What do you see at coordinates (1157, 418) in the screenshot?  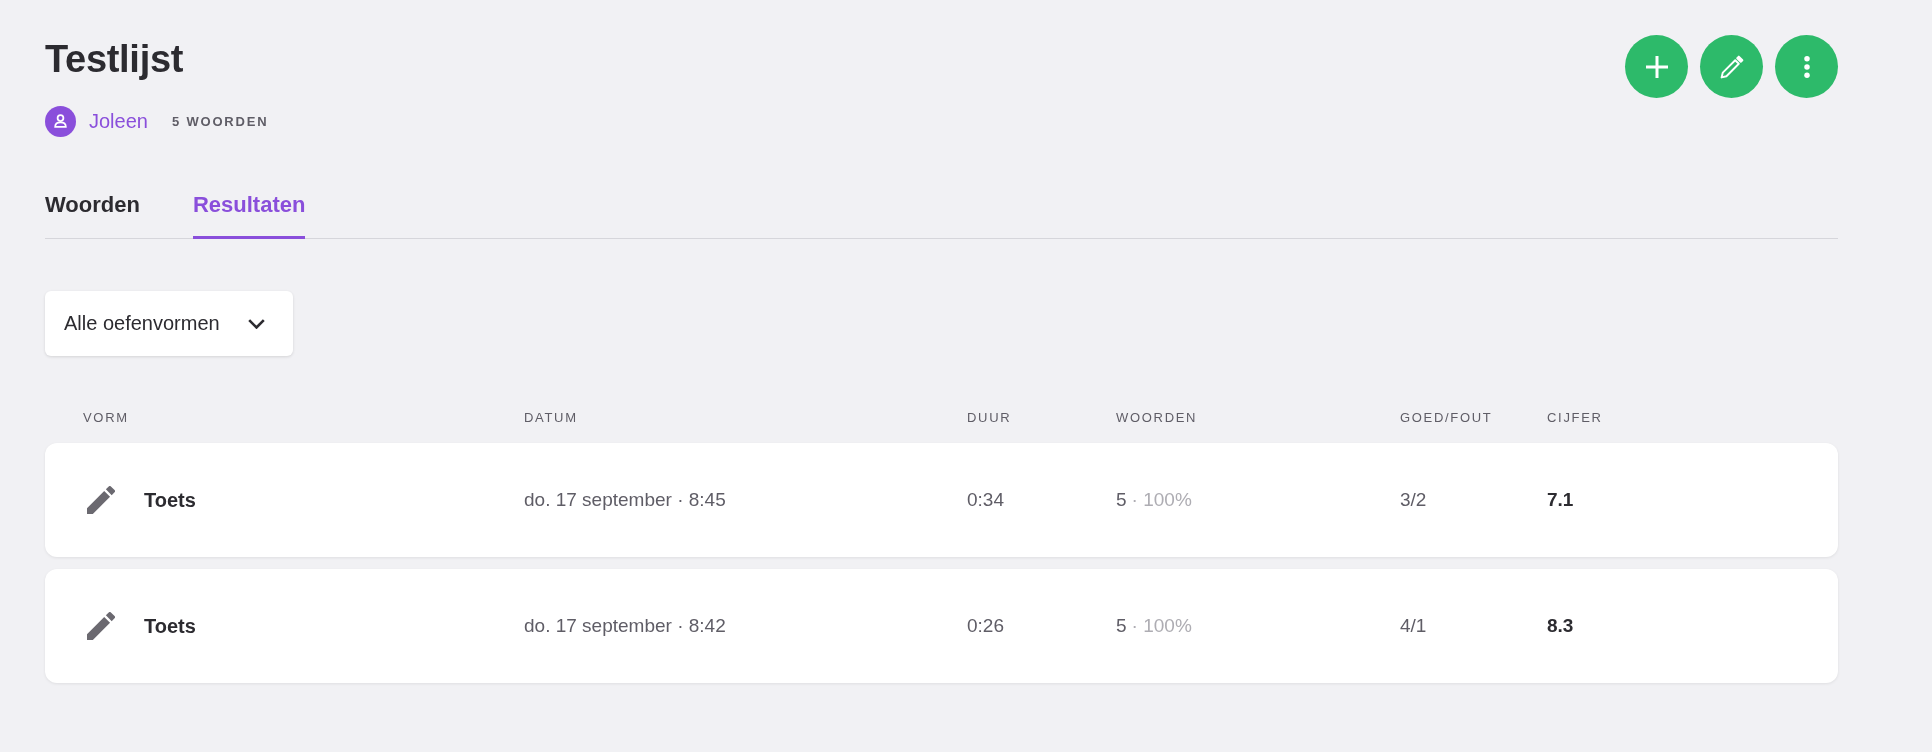 I see `column-header: WOORDEN` at bounding box center [1157, 418].